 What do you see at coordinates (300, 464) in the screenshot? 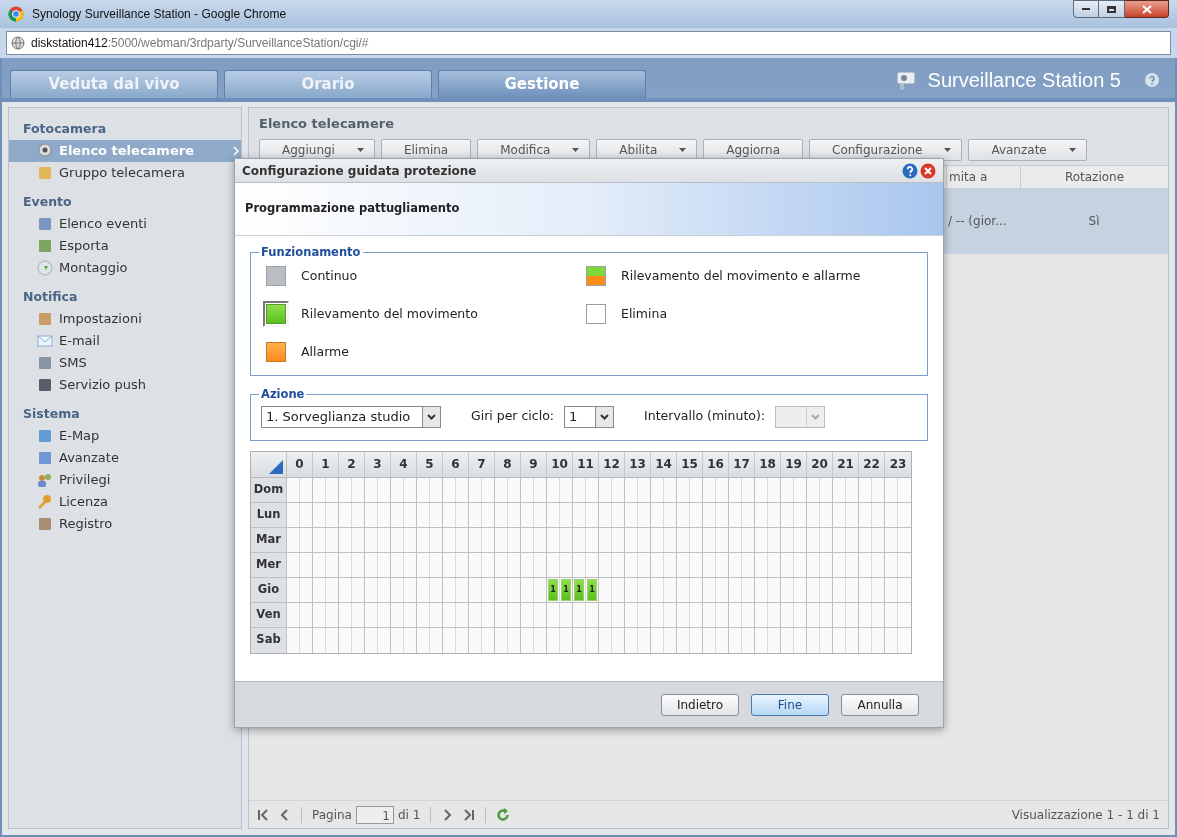
I see `hour-header: 0` at bounding box center [300, 464].